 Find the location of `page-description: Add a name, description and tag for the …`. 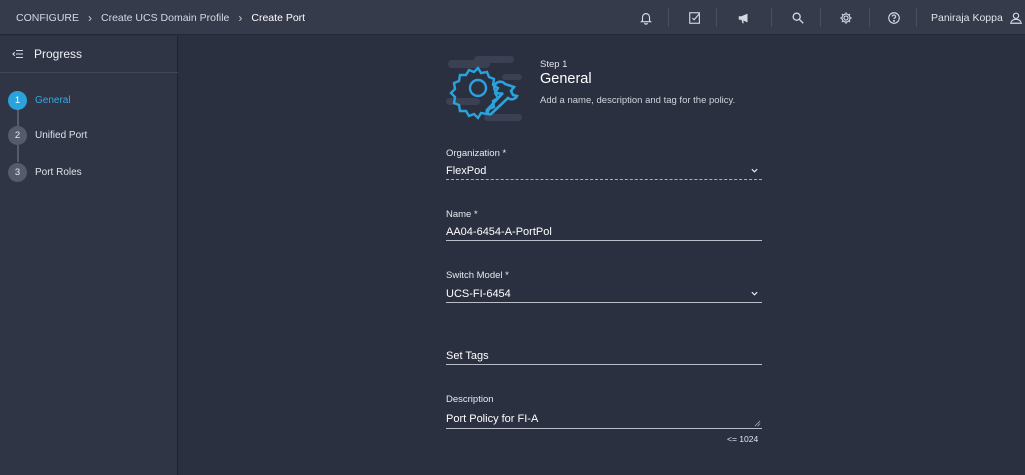

page-description: Add a name, description and tag for the … is located at coordinates (638, 100).